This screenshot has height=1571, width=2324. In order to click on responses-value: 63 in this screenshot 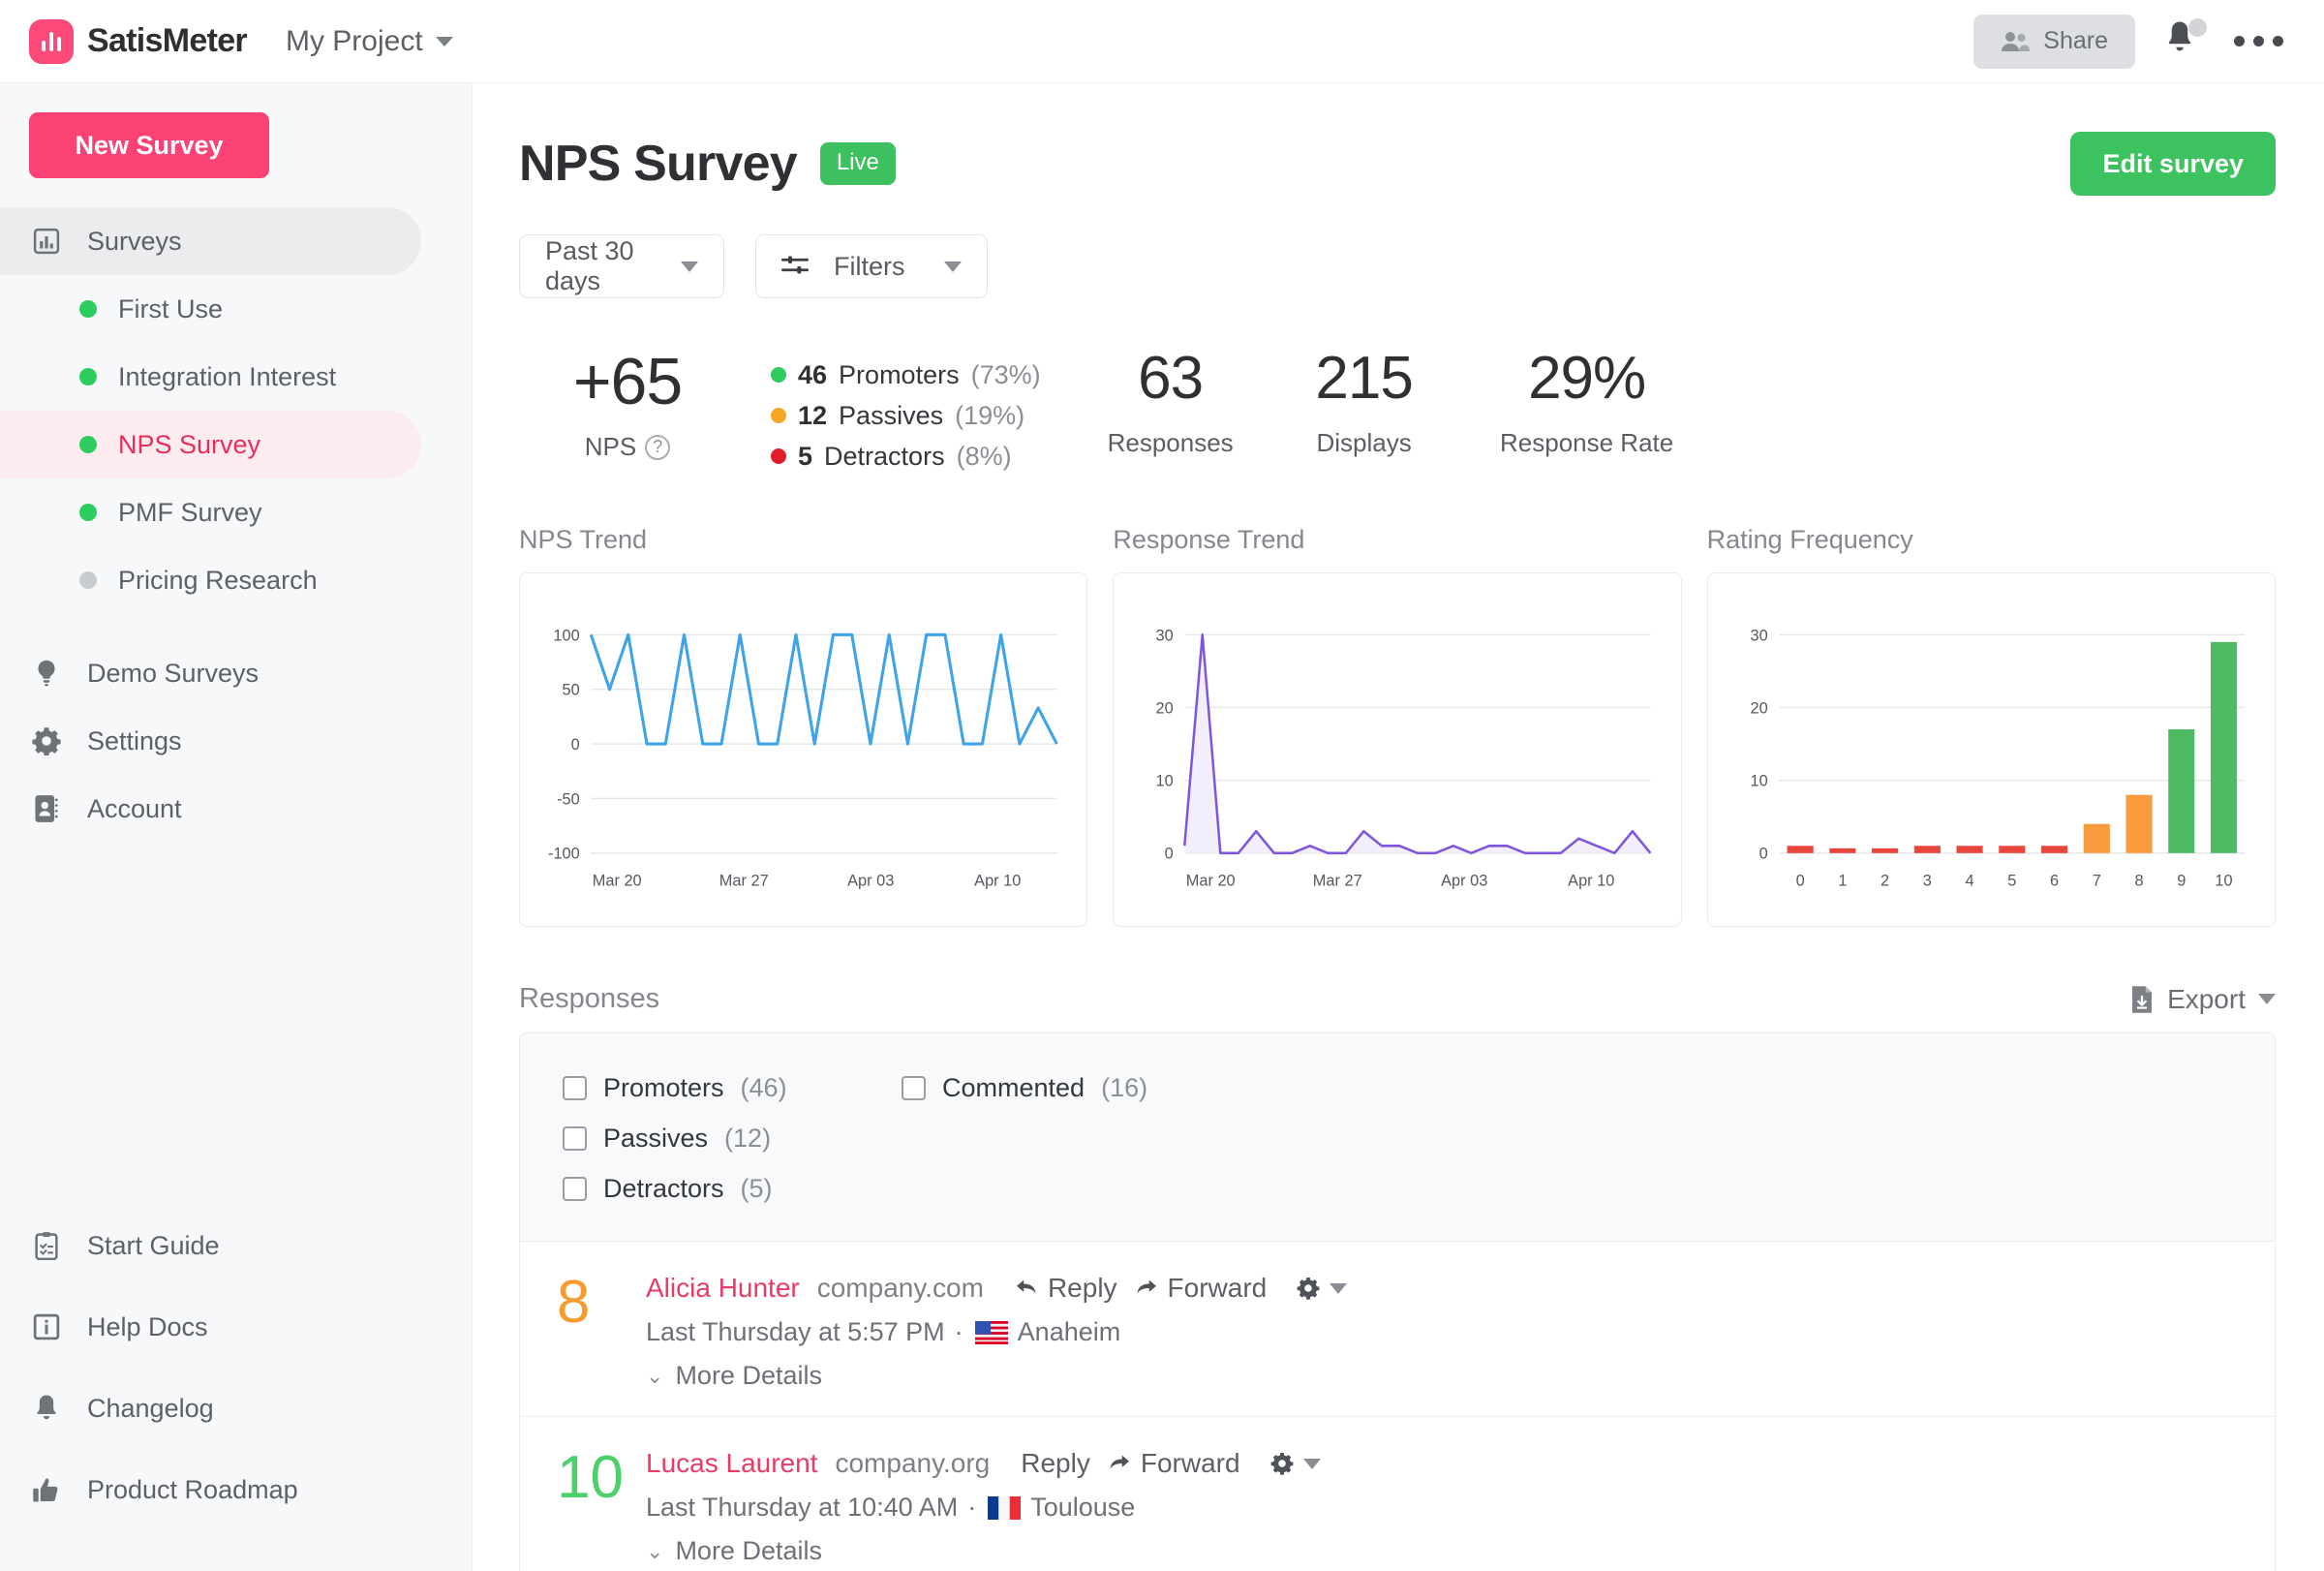, I will do `click(1171, 378)`.